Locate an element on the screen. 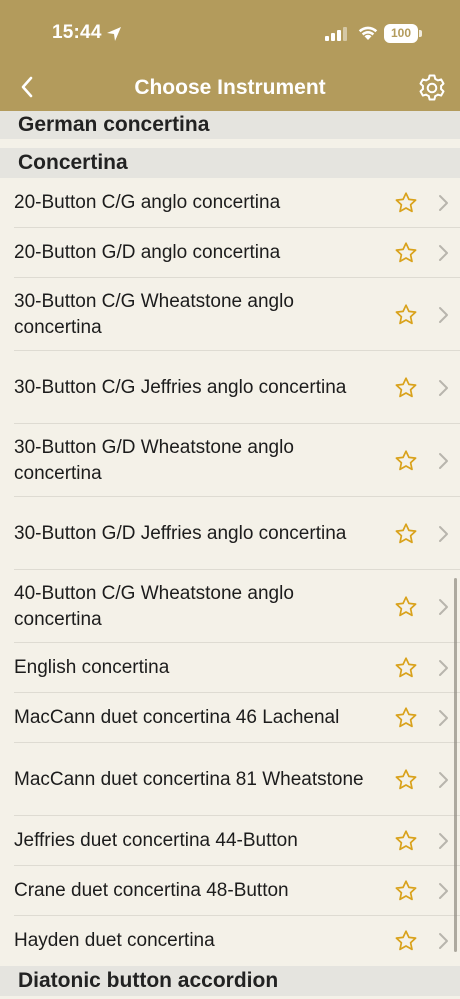 This screenshot has height=999, width=460. location-arrow-icon is located at coordinates (114, 34).